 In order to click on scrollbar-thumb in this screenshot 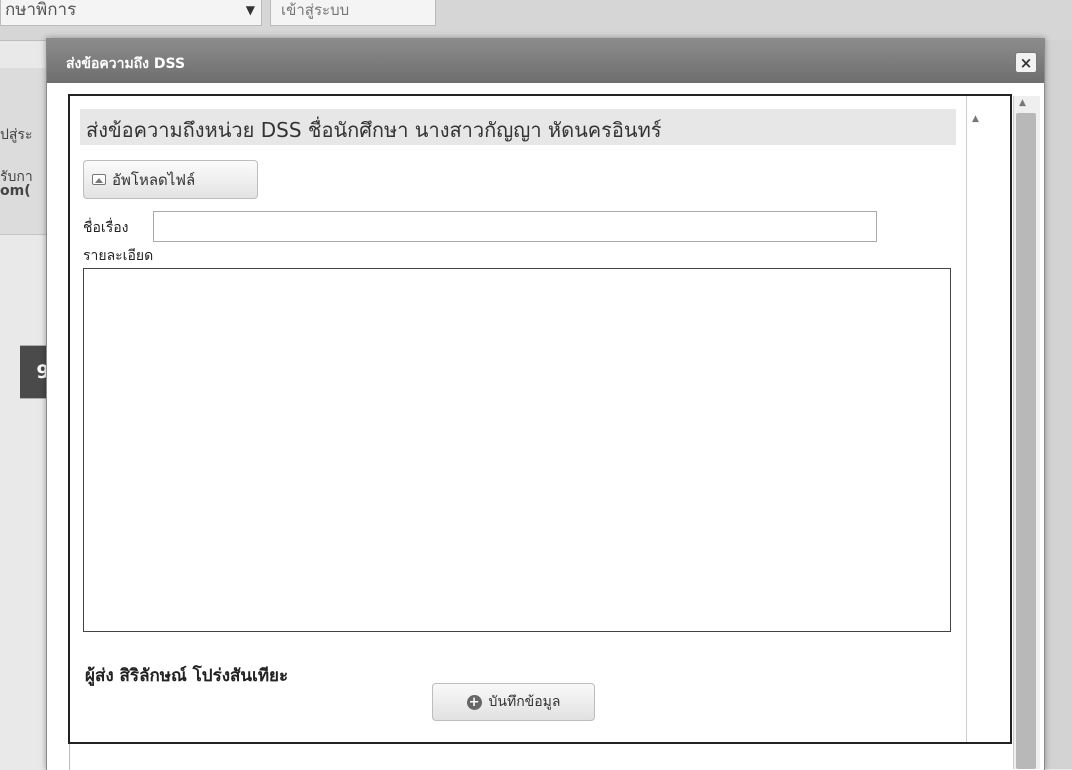, I will do `click(1026, 441)`.